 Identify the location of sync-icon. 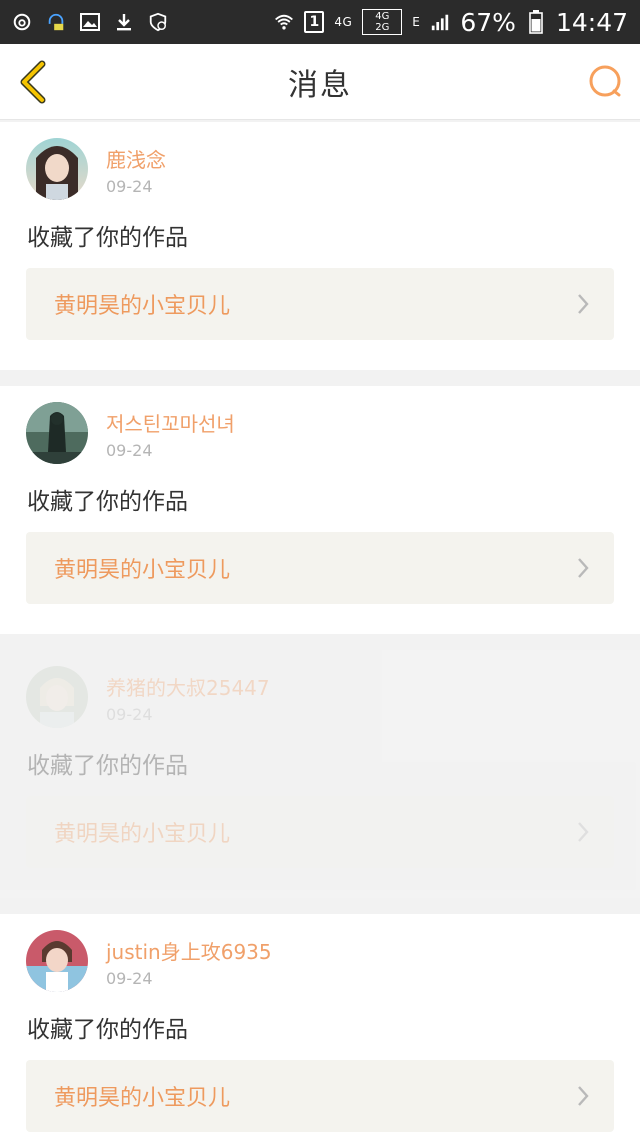
(22, 22).